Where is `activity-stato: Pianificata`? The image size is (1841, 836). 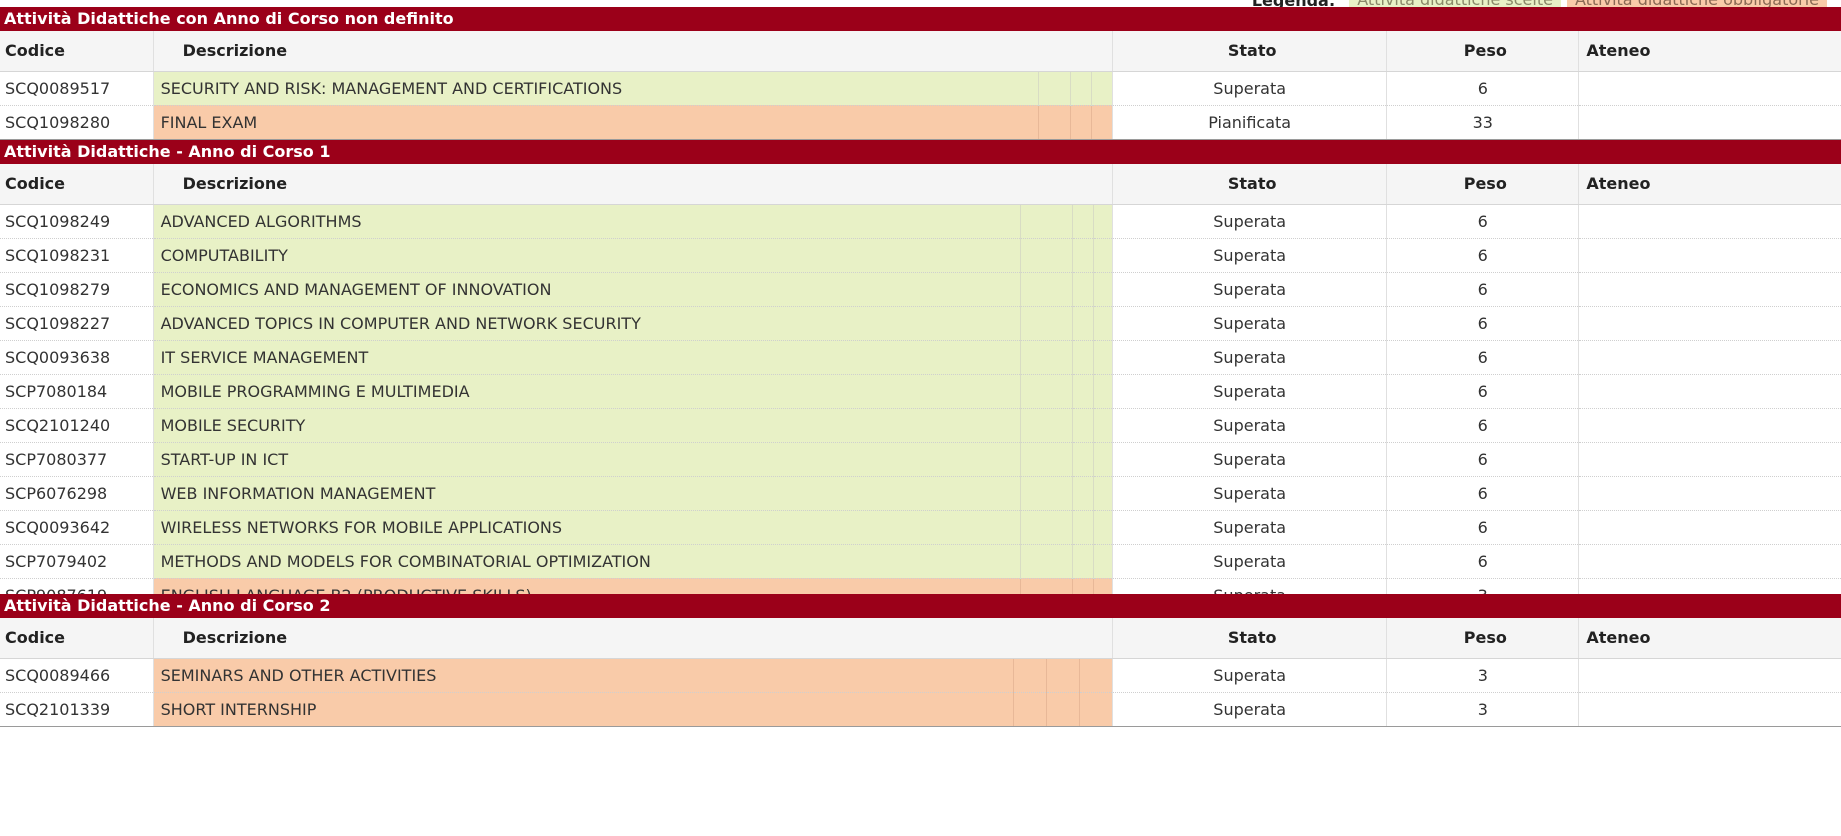 activity-stato: Pianificata is located at coordinates (1249, 122).